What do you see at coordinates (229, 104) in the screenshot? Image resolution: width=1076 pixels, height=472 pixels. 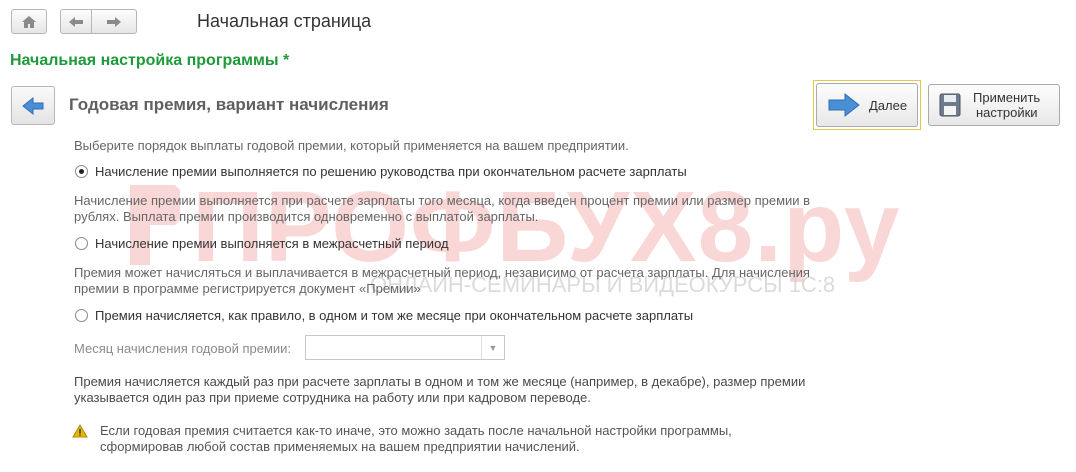 I see `step-title: Годовая премия, вариант начисления` at bounding box center [229, 104].